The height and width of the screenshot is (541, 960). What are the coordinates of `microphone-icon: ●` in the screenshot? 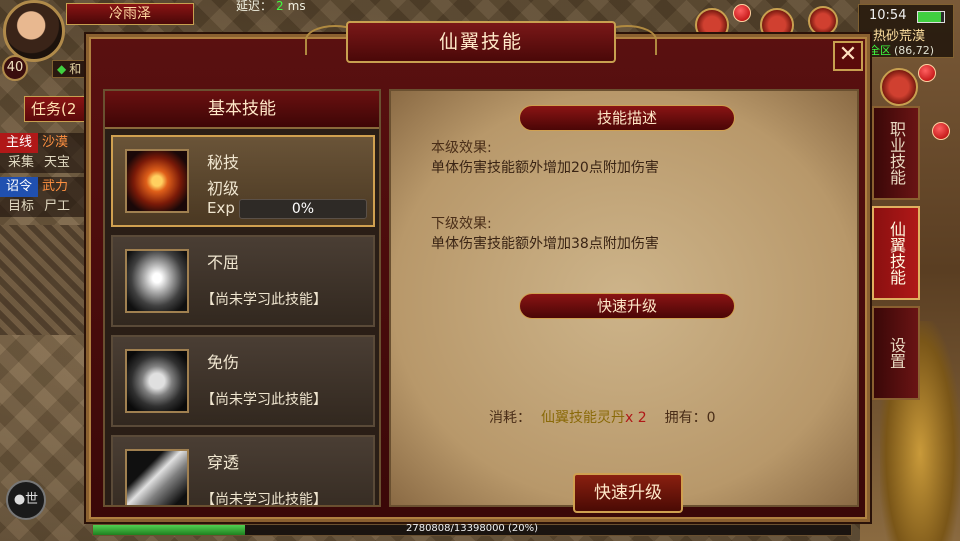 It's located at (19, 499).